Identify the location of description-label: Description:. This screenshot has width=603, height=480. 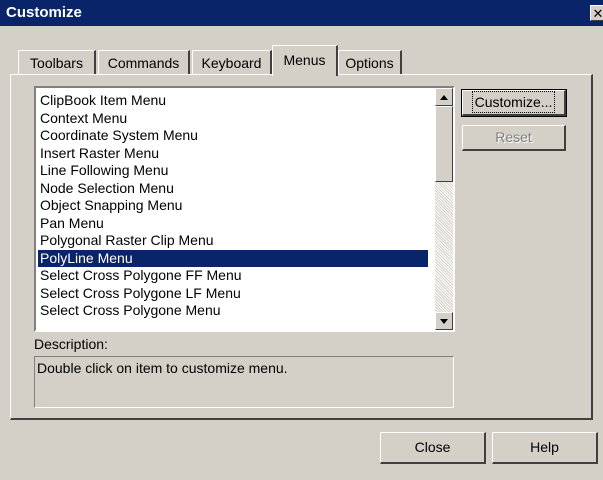
(71, 344).